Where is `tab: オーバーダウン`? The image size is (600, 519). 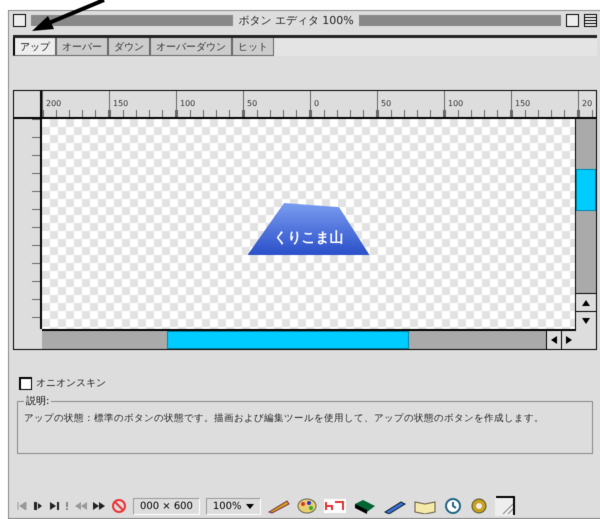 tab: オーバーダウン is located at coordinates (191, 47).